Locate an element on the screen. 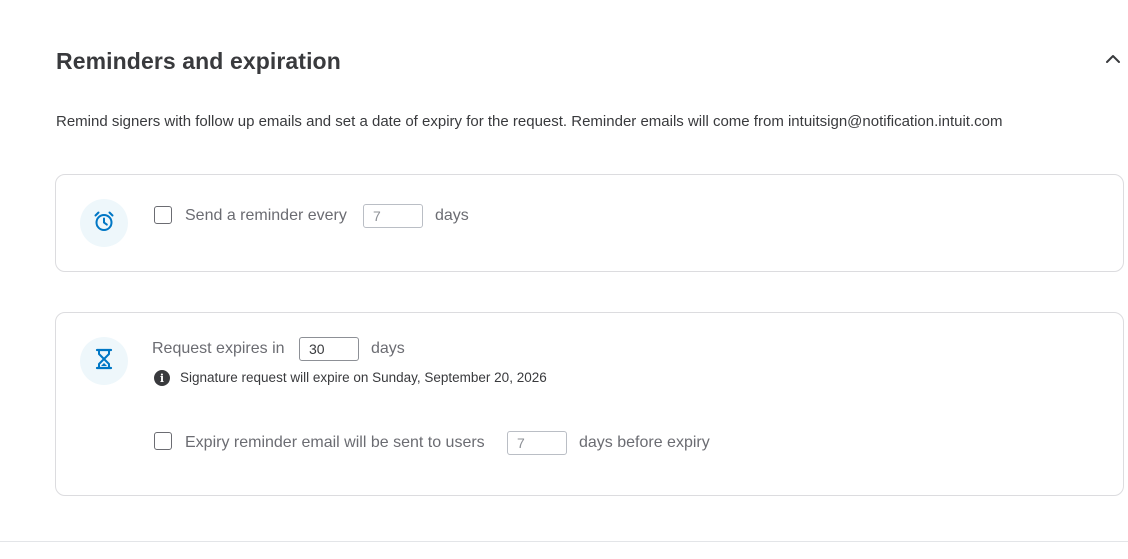 This screenshot has width=1128, height=559. collapse-section-button is located at coordinates (1113, 60).